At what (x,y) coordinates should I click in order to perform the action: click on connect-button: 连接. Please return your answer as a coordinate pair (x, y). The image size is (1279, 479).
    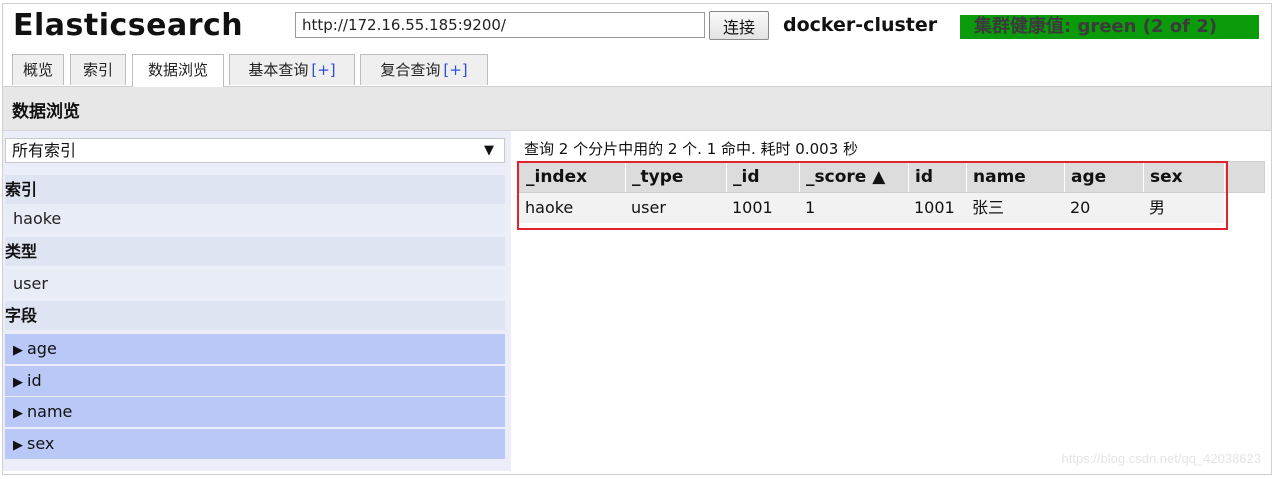
    Looking at the image, I should click on (739, 25).